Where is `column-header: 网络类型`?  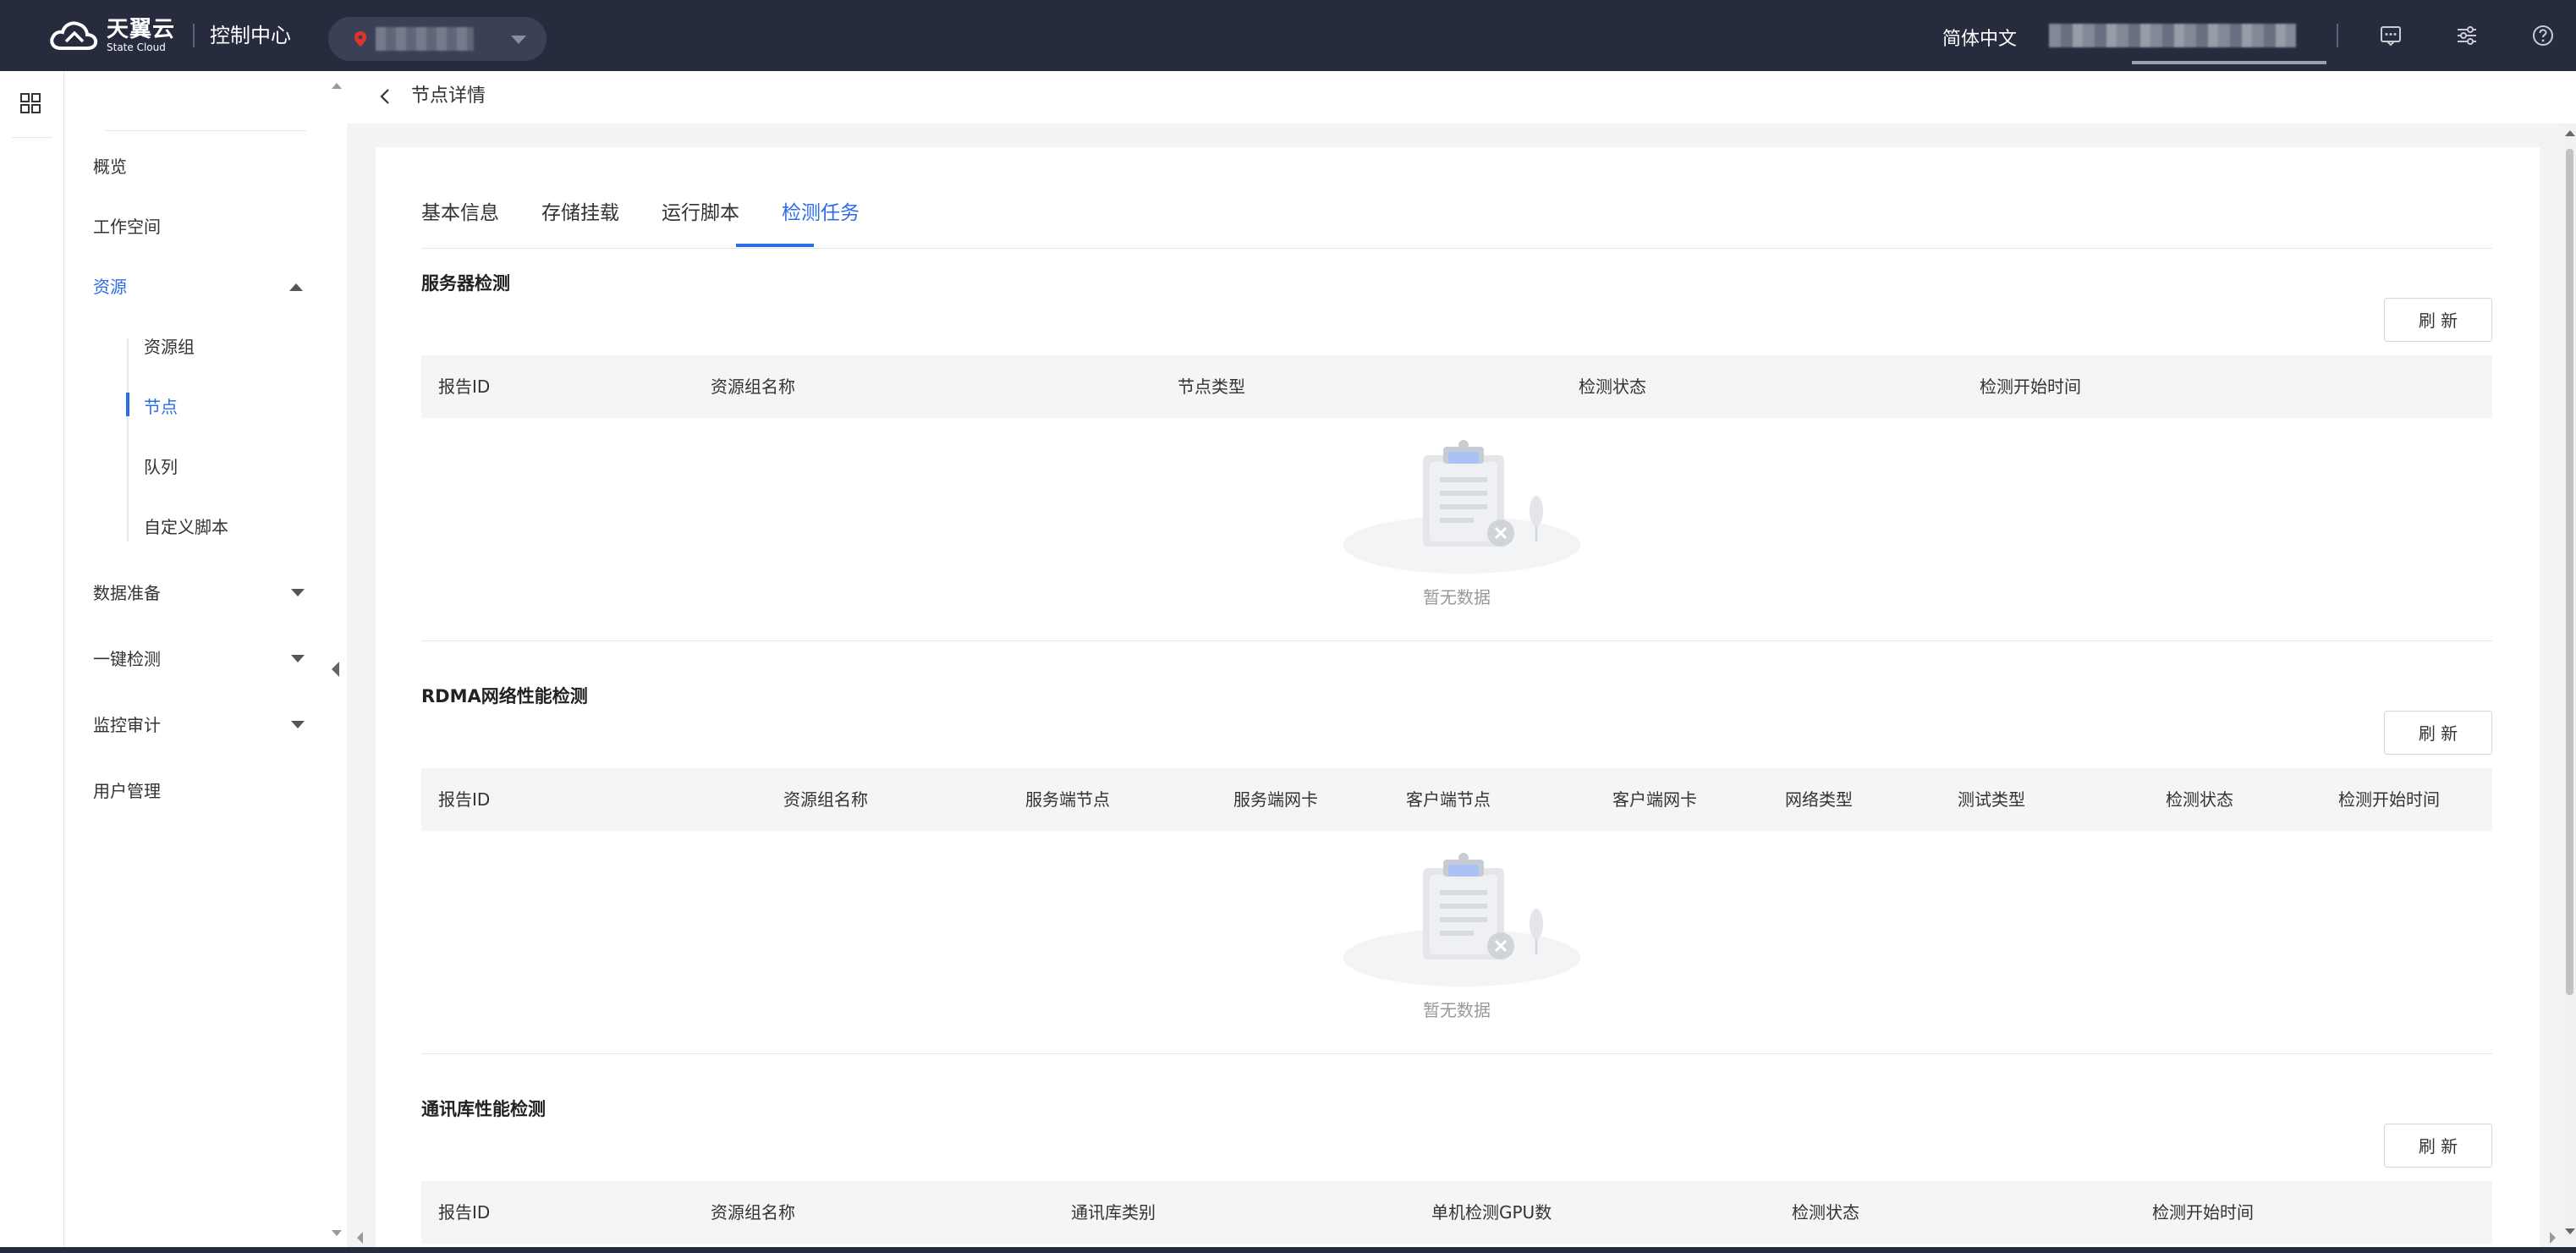 column-header: 网络类型 is located at coordinates (1819, 799).